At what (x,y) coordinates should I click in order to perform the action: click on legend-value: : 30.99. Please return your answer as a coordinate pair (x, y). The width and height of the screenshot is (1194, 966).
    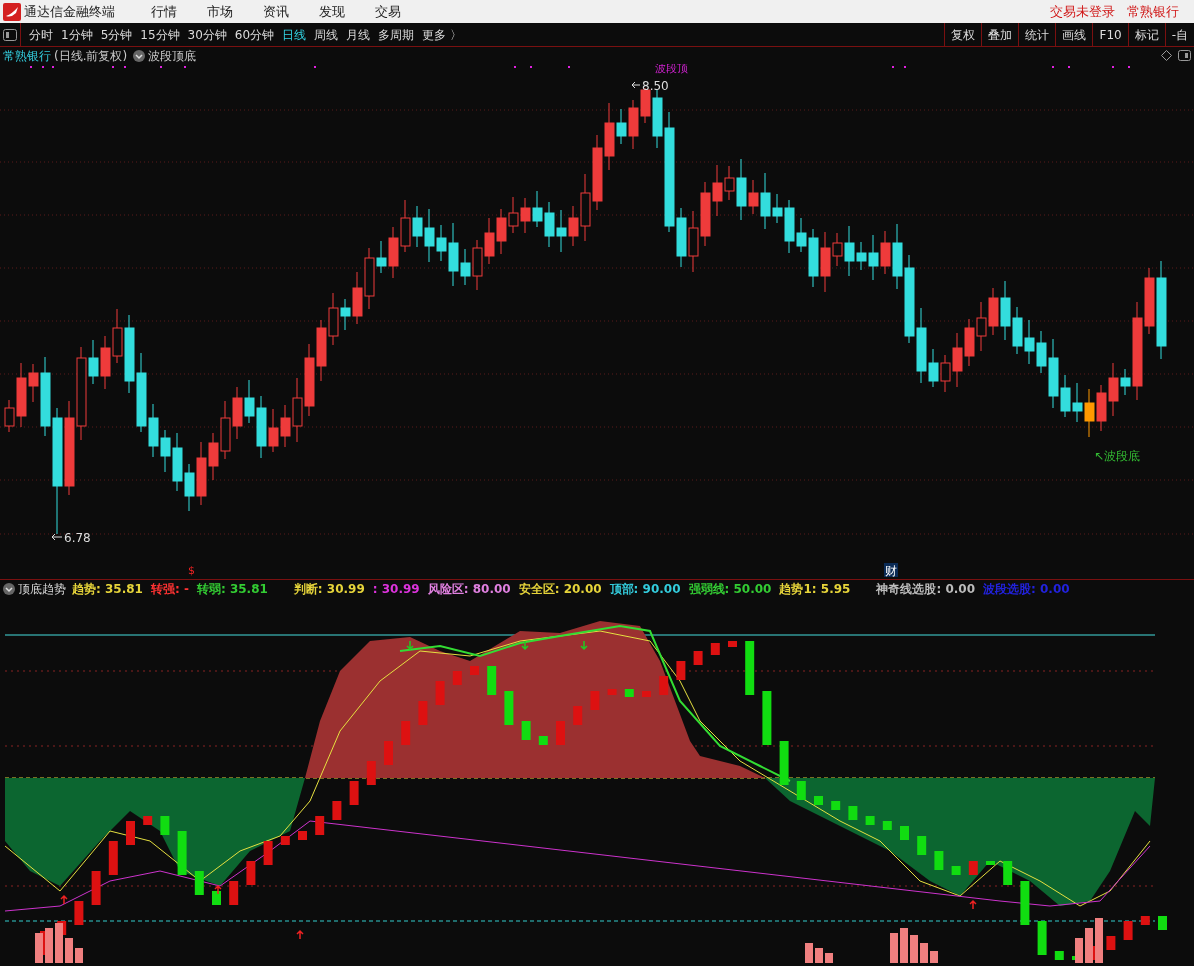
    Looking at the image, I should click on (396, 589).